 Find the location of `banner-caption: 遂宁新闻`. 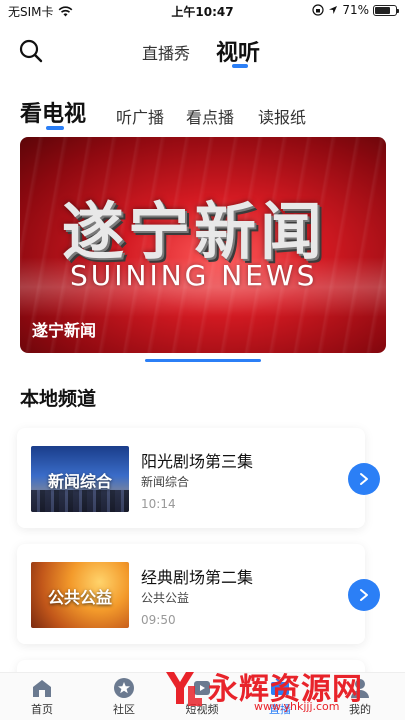

banner-caption: 遂宁新闻 is located at coordinates (64, 330).